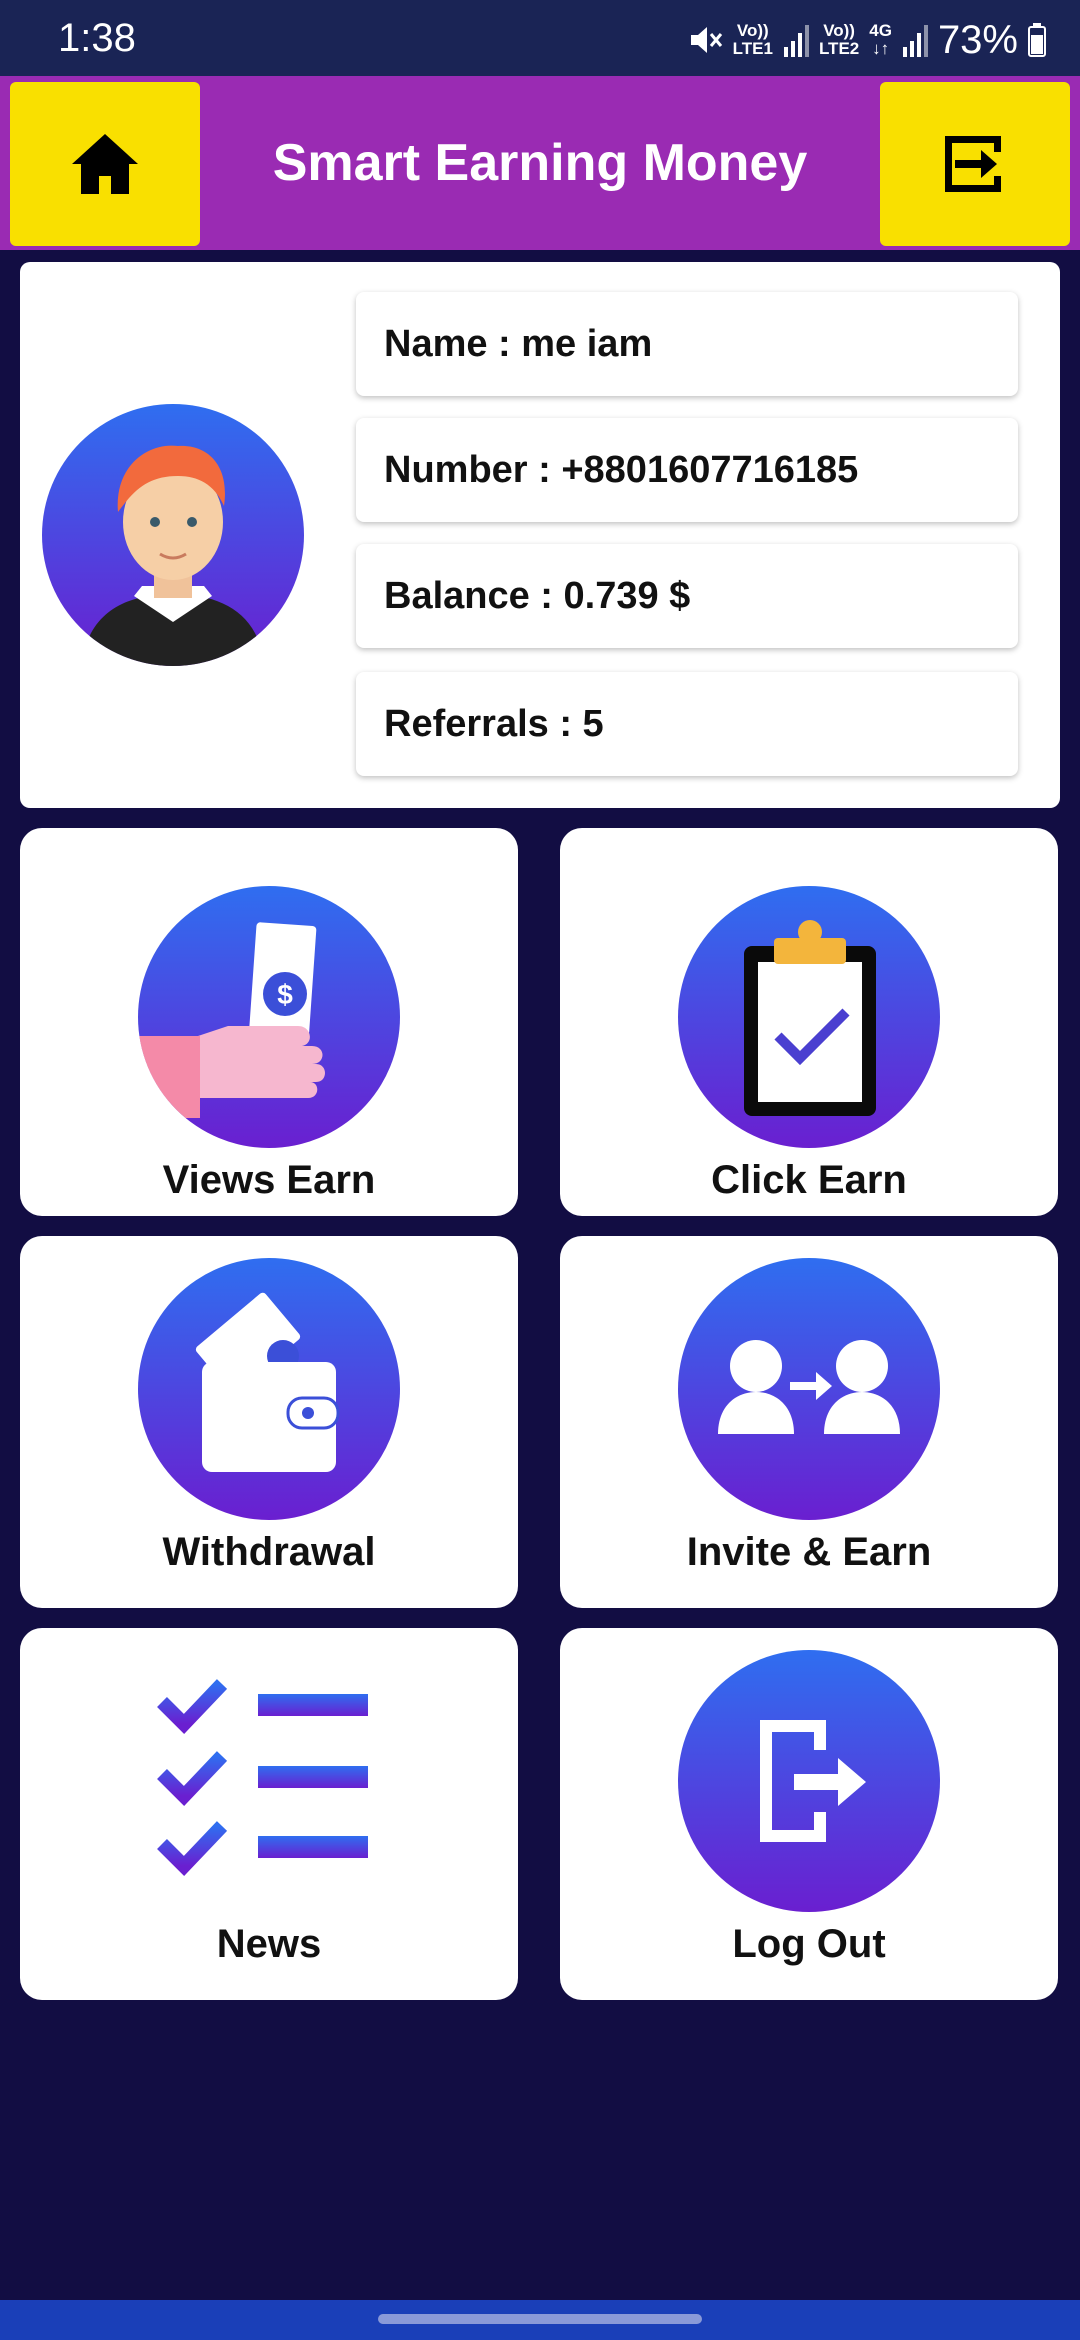  I want to click on withdrawal-tile: Withdrawal, so click(269, 1422).